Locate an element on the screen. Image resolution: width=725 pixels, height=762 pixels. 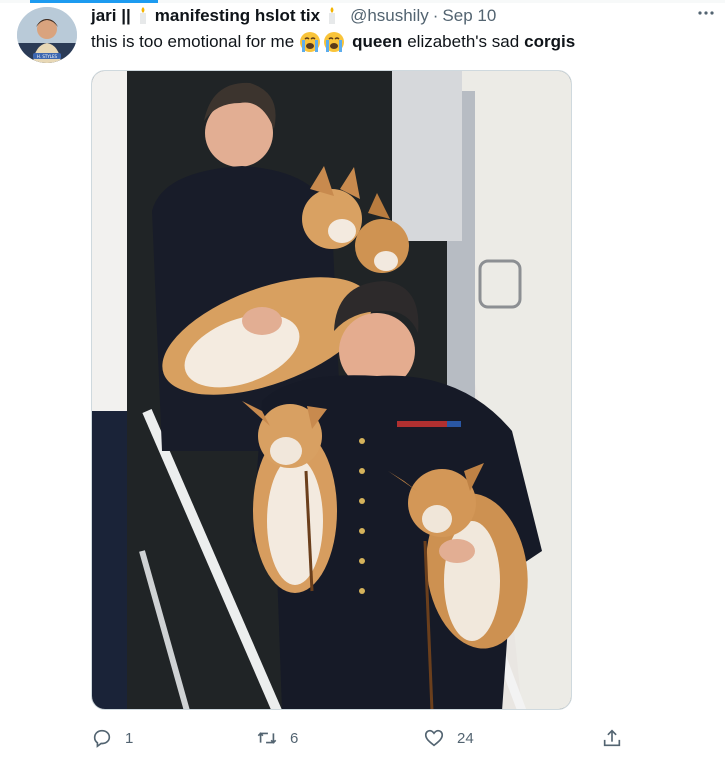
like-count: 24 is located at coordinates (465, 738).